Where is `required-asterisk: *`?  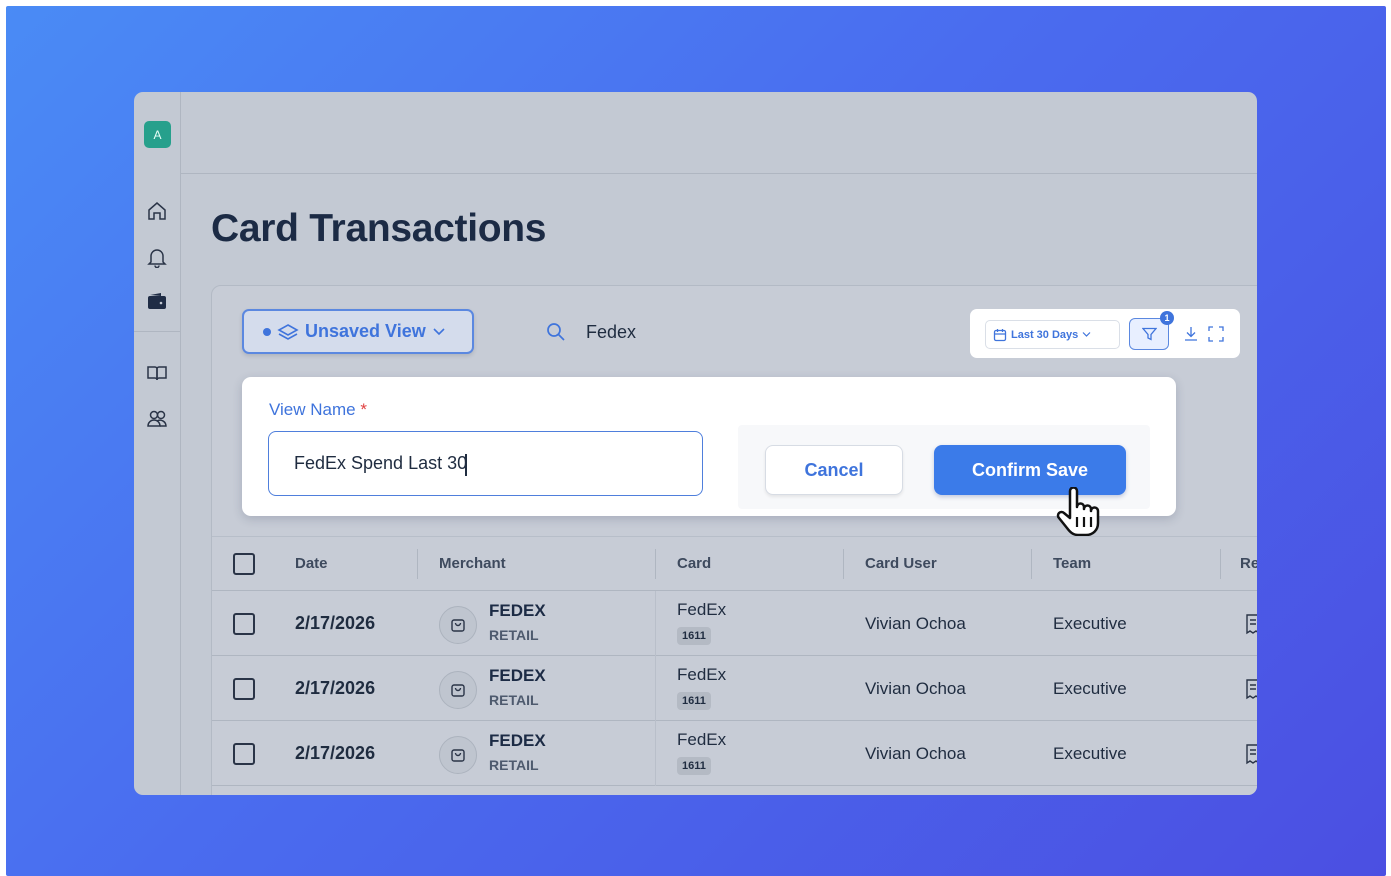
required-asterisk: * is located at coordinates (363, 409).